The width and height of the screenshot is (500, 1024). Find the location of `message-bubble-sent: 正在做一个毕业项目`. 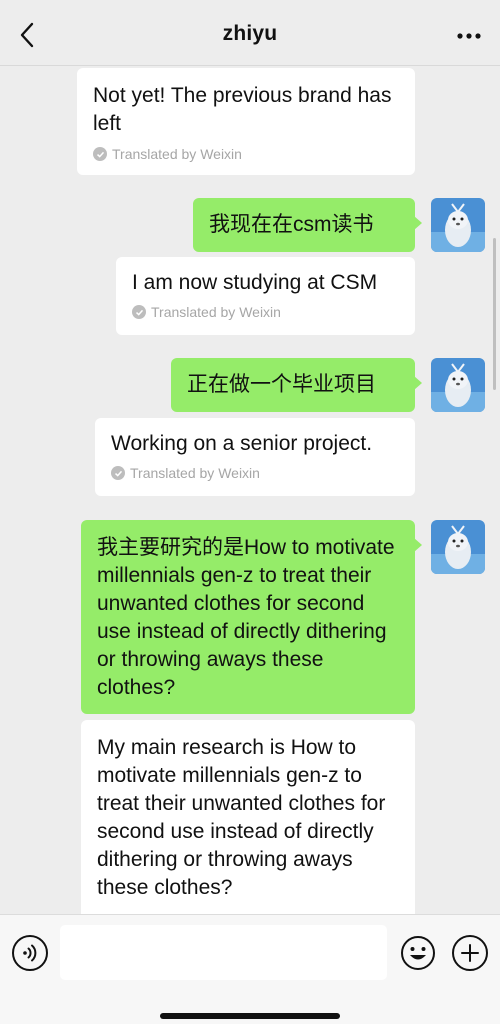

message-bubble-sent: 正在做一个毕业项目 is located at coordinates (296, 385).